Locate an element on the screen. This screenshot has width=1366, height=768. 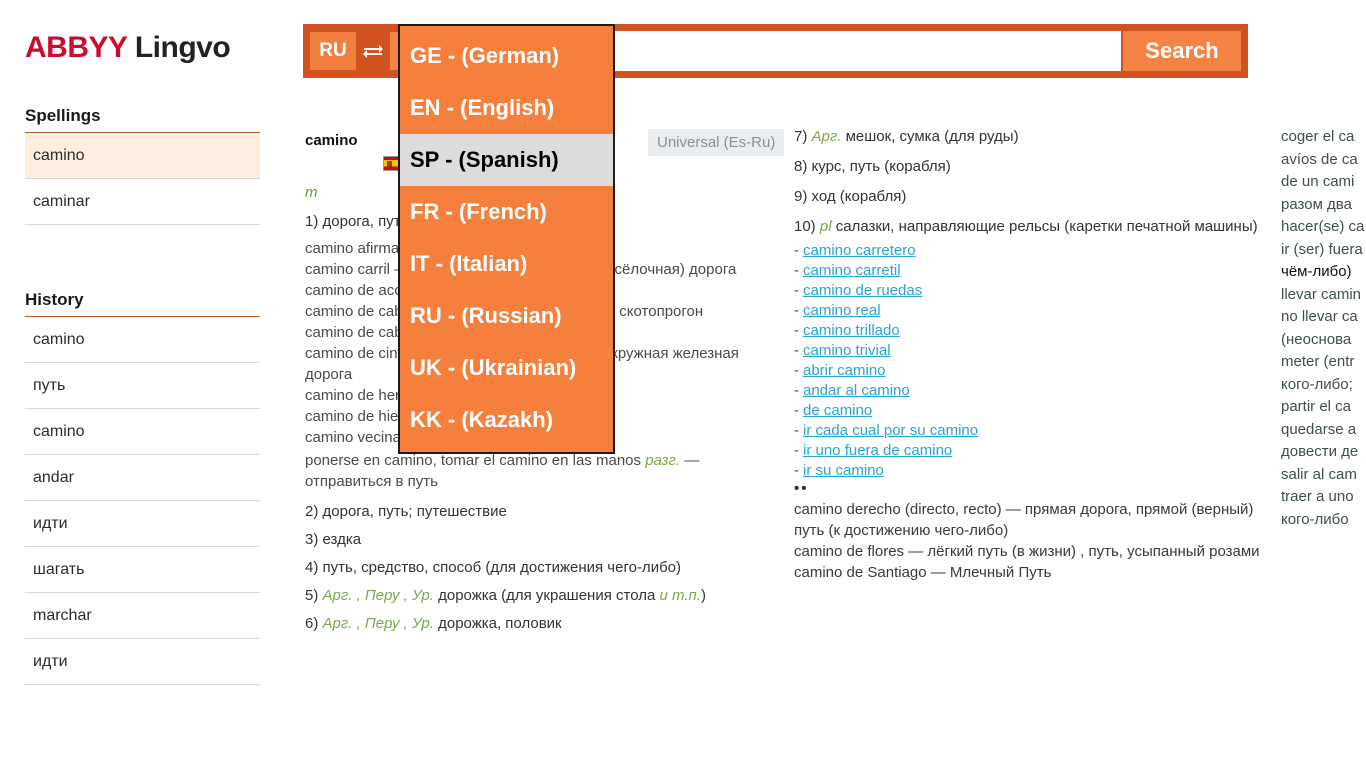
sense-text: мешок, сумка (для руды) is located at coordinates (932, 136).